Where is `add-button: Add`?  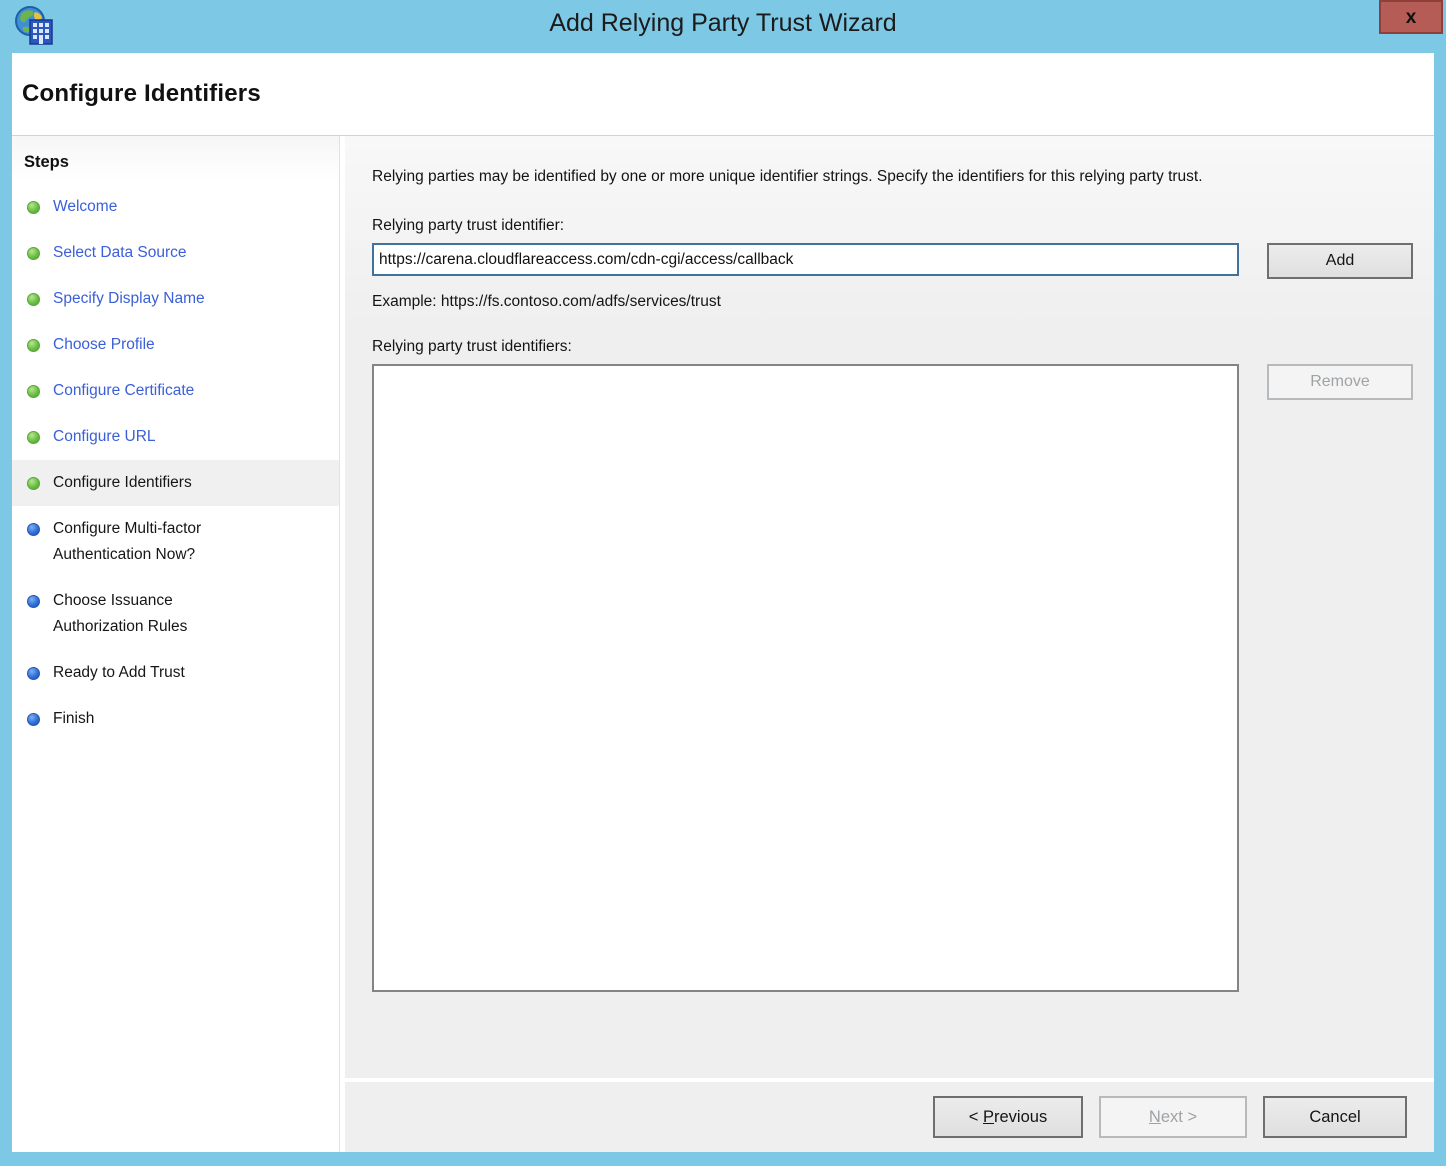 add-button: Add is located at coordinates (1340, 261).